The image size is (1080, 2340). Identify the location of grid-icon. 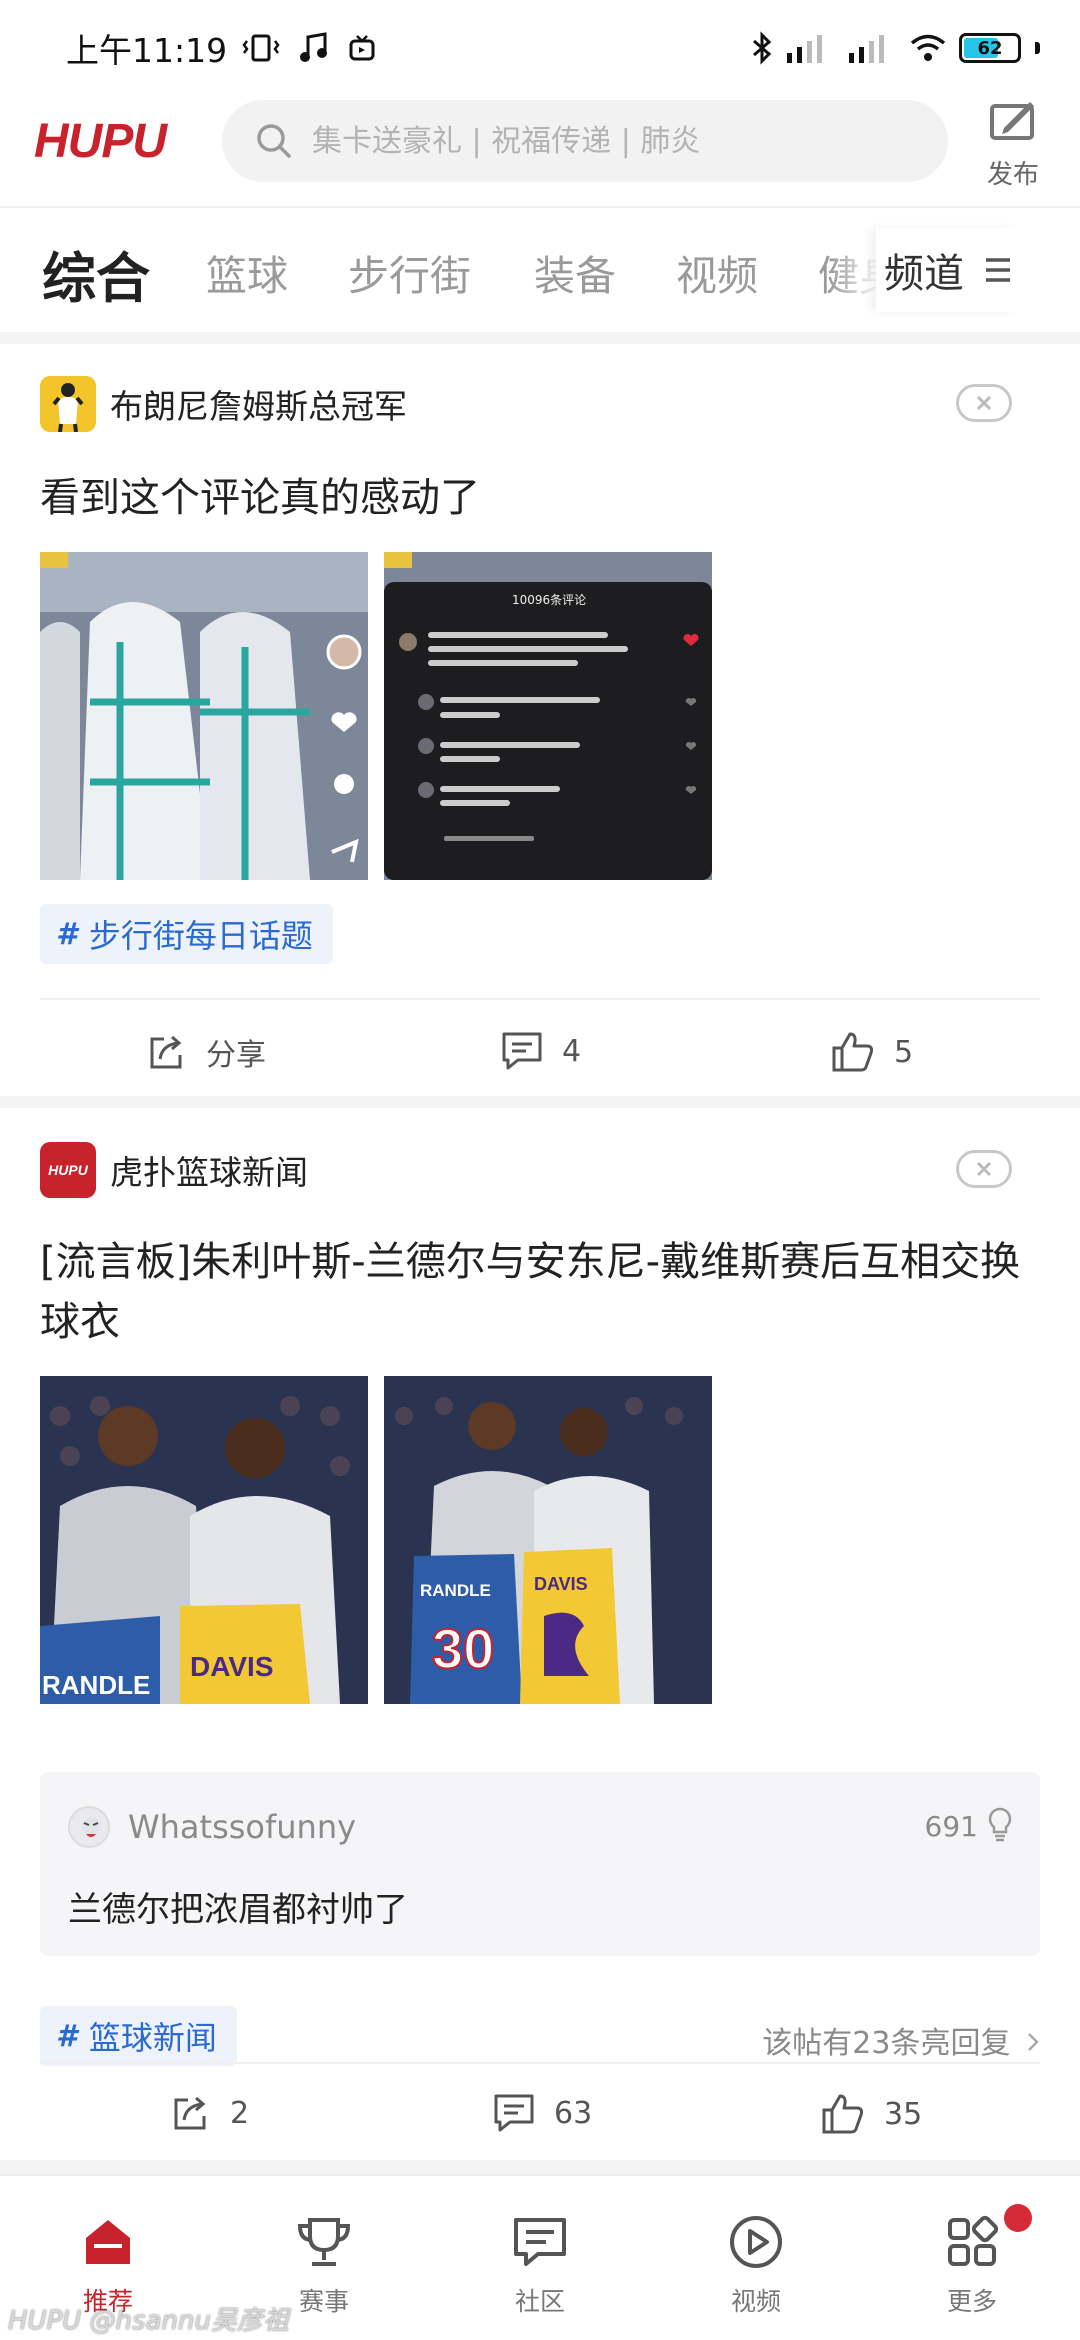
(973, 2240).